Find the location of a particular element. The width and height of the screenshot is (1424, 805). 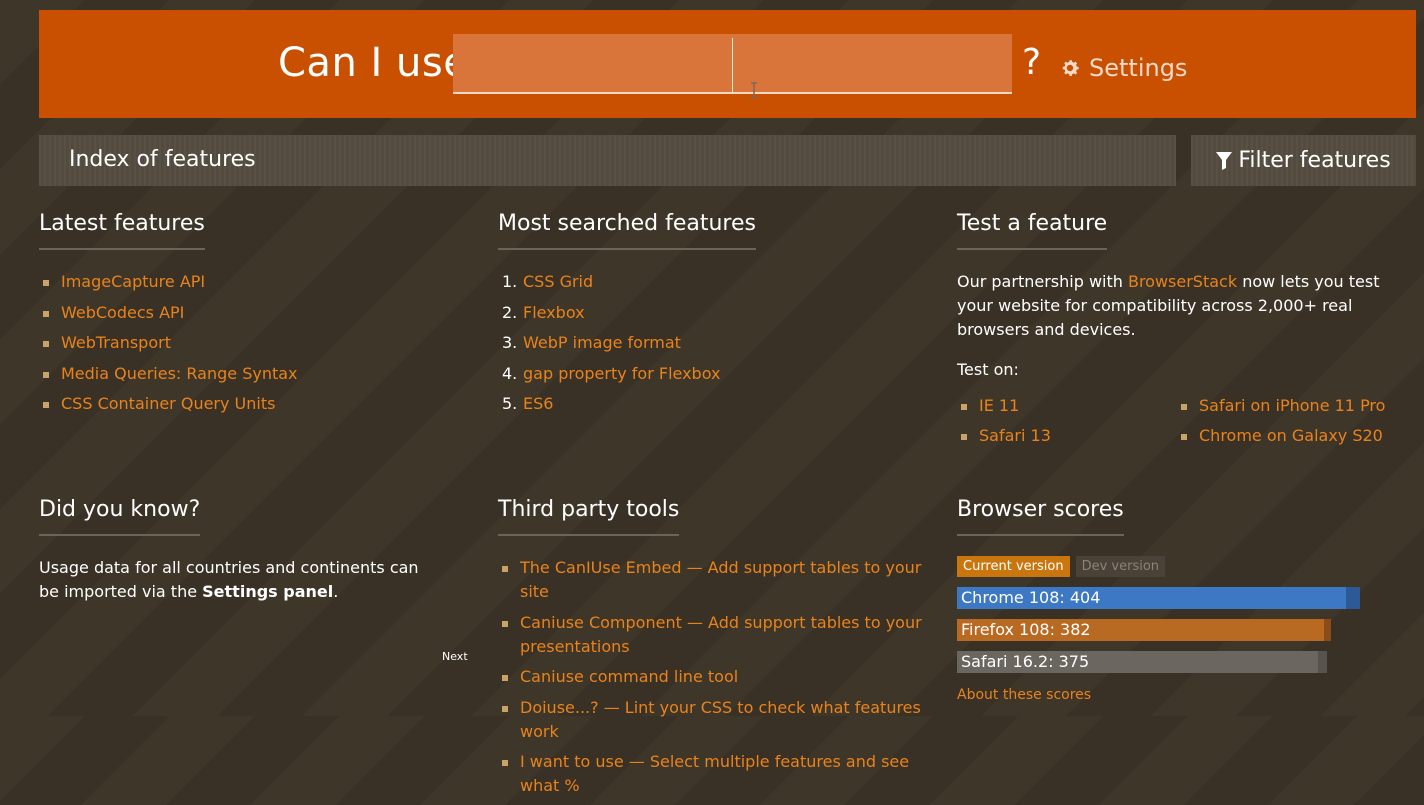

list-item: ImageCapture API is located at coordinates (249, 282).